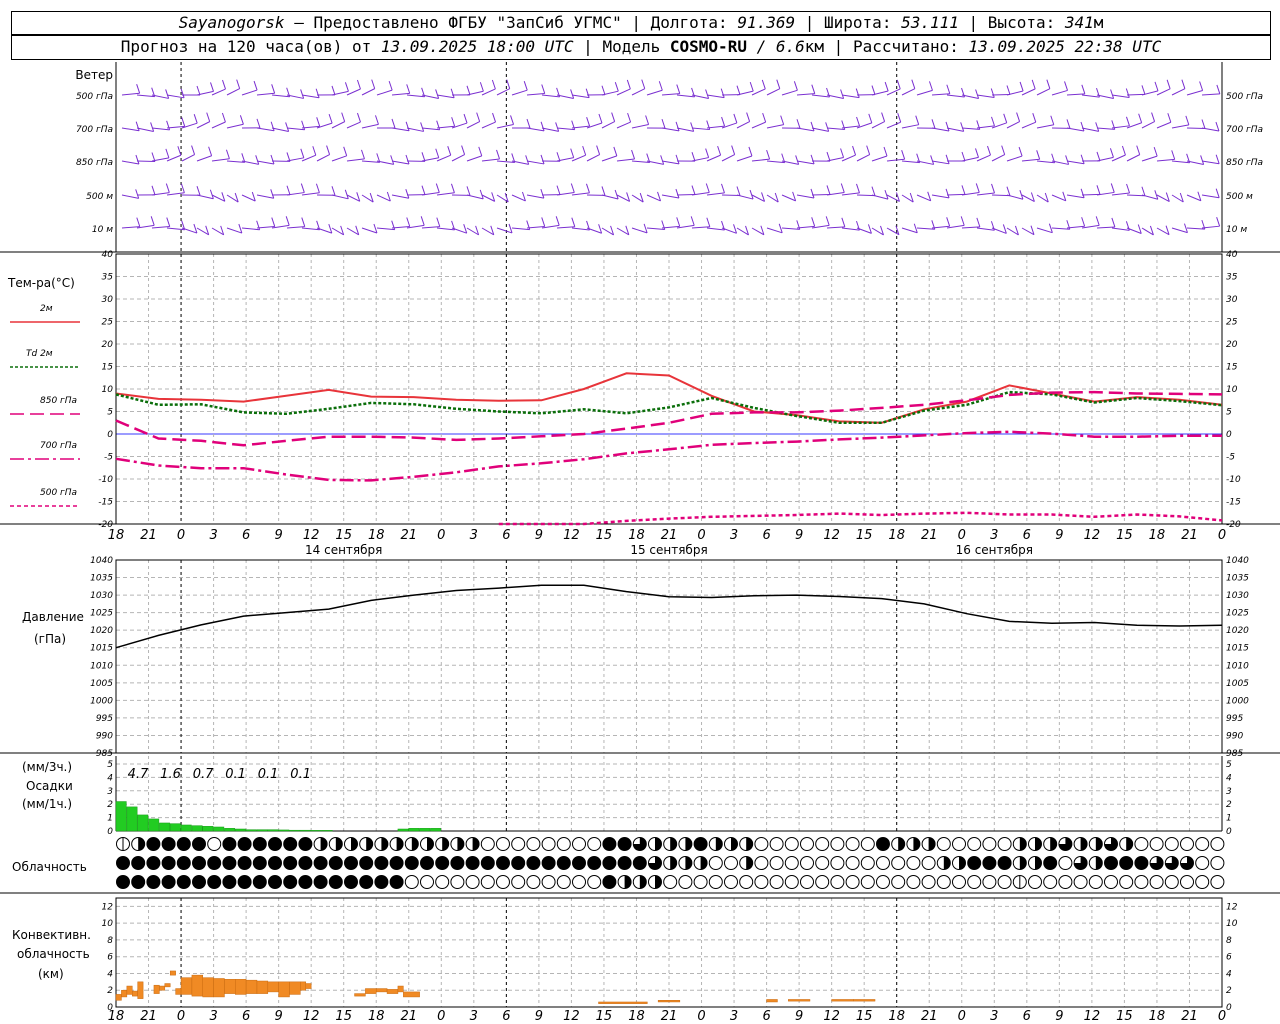  Describe the element at coordinates (343, 535) in the screenshot. I see `temp-x-tick: 15` at that location.